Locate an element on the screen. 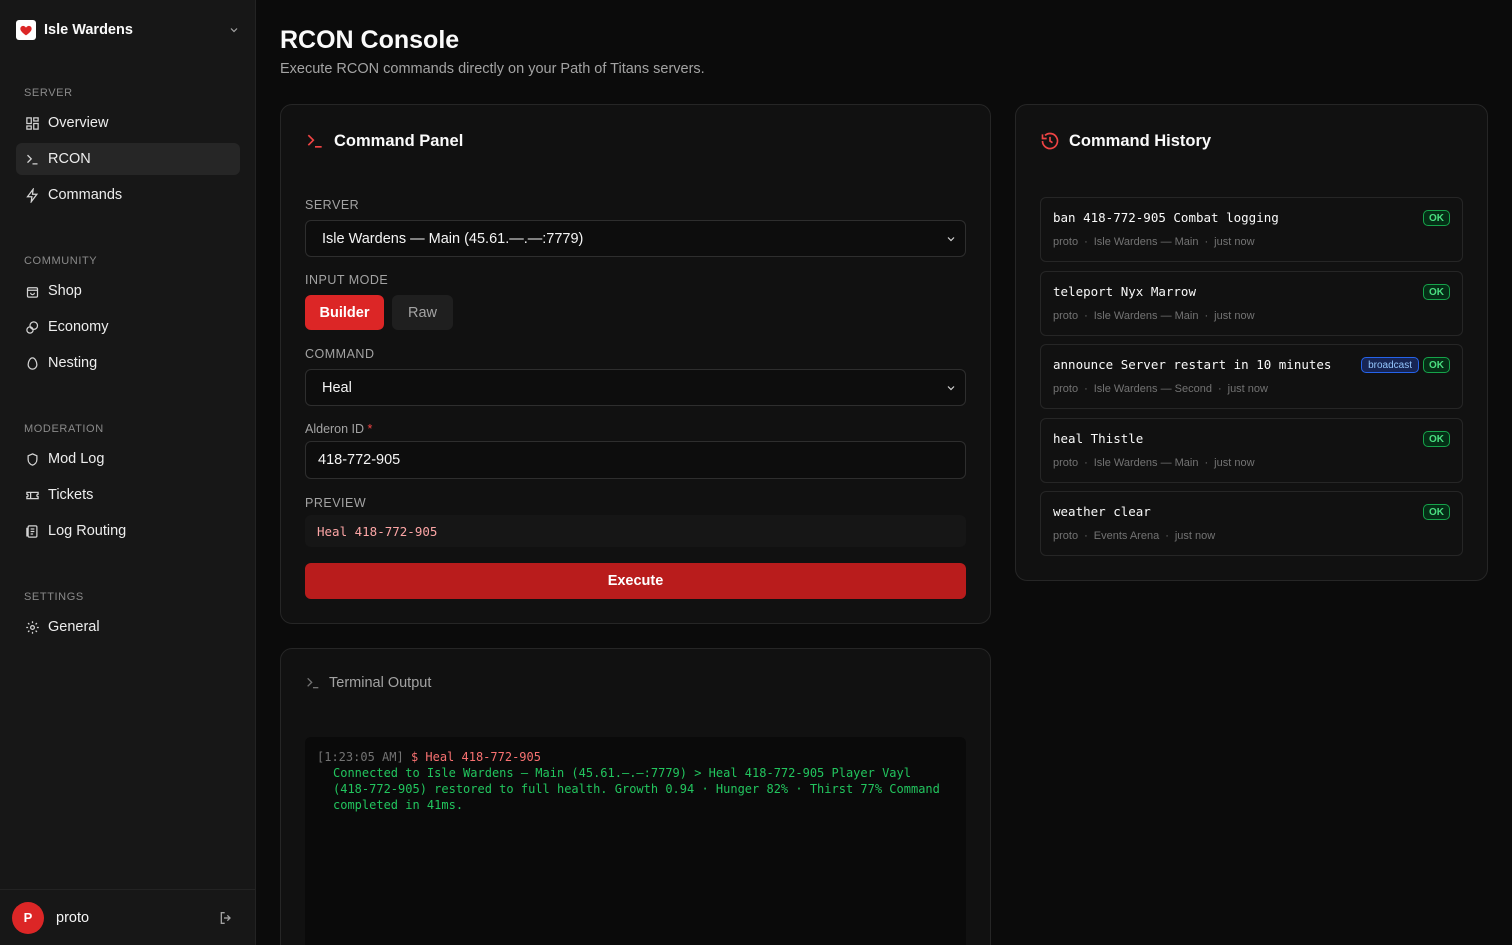 The width and height of the screenshot is (1512, 945). sidebar-item-nesting: Nesting is located at coordinates (128, 363).